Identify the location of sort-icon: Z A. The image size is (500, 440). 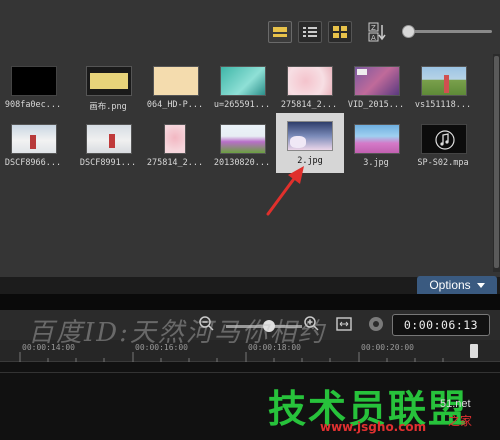
(377, 32).